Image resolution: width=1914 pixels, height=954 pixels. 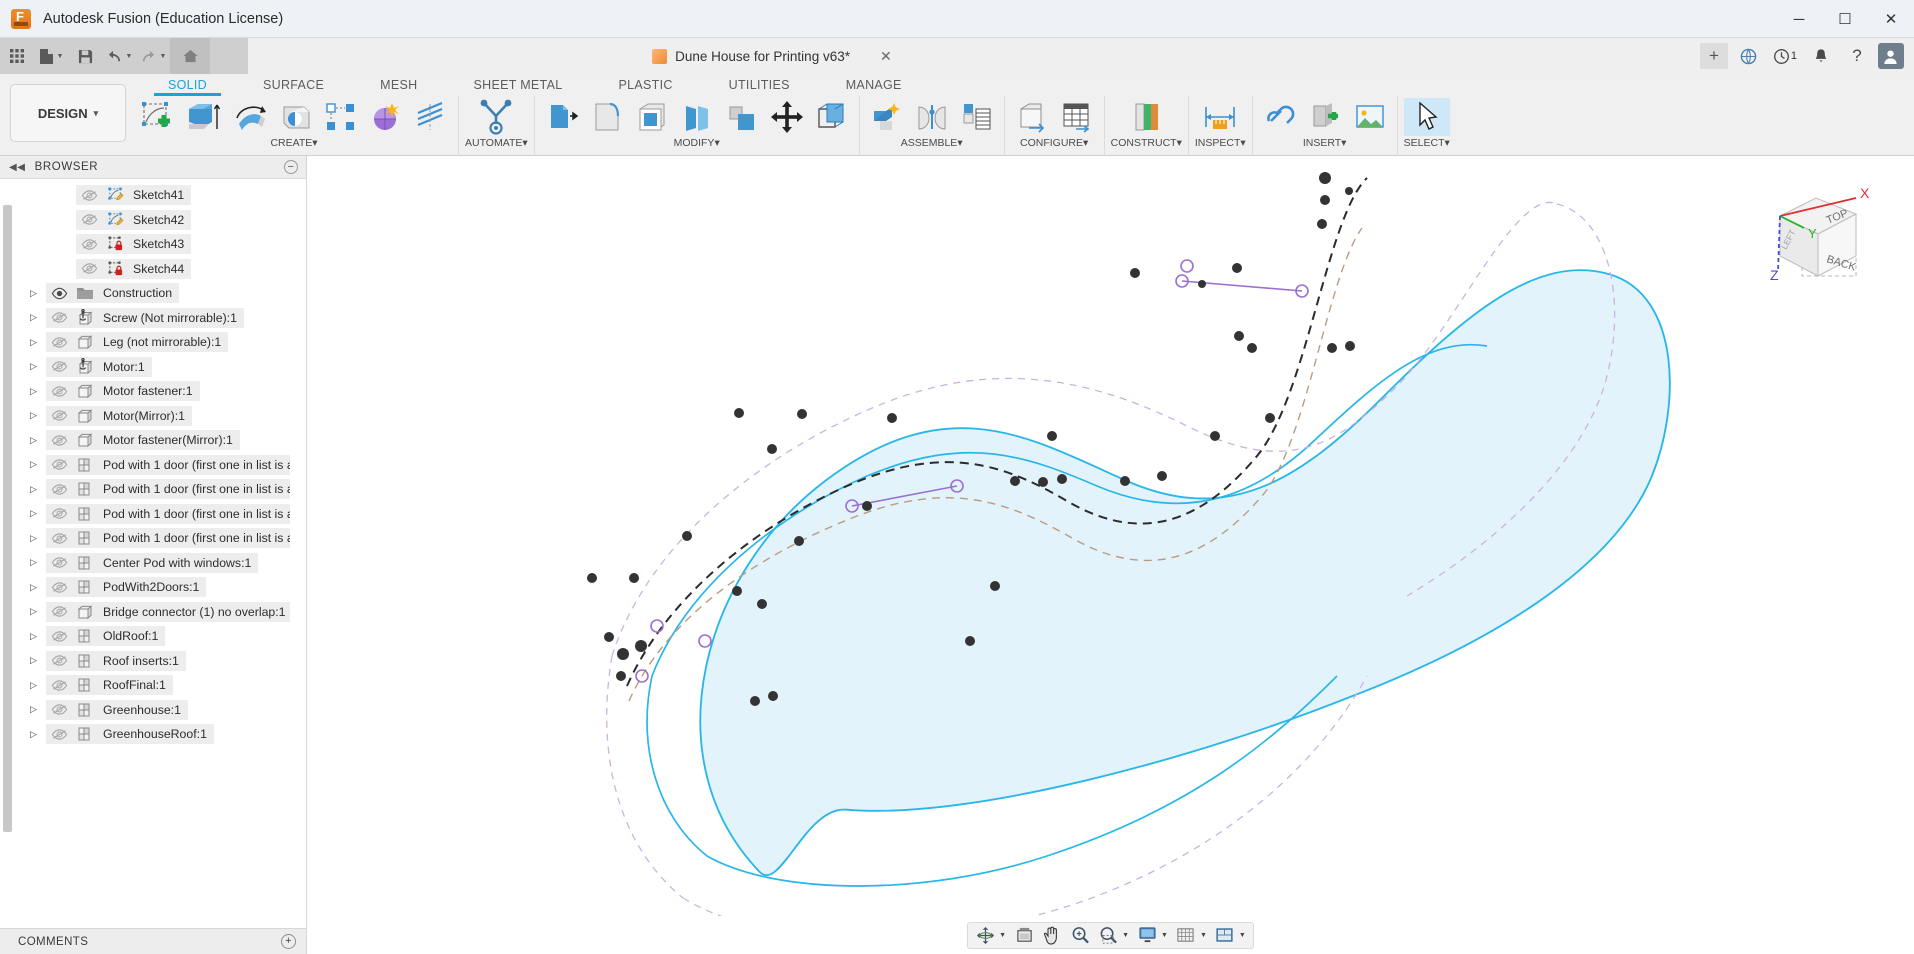 I want to click on grid-snaps-caret-icon: ▼, so click(x=1203, y=935).